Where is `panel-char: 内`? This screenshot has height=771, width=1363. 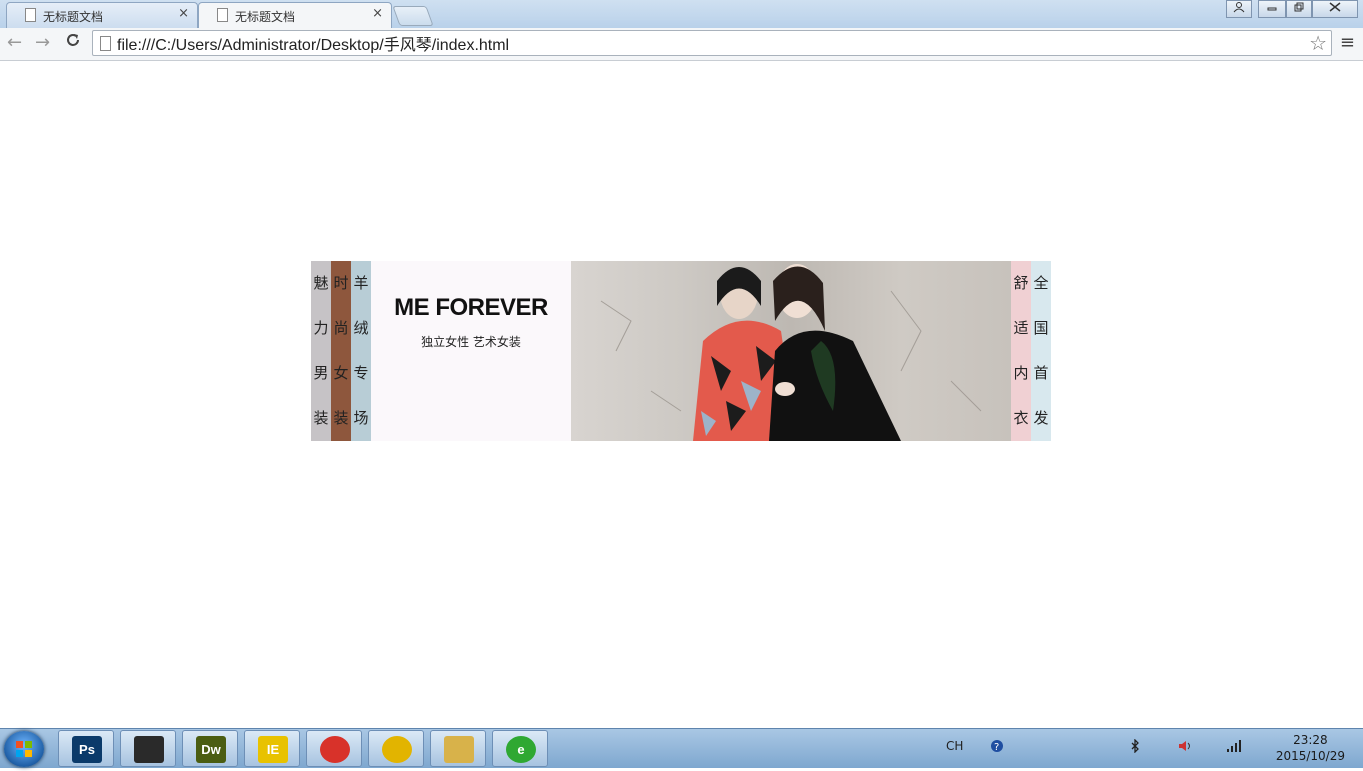
panel-char: 内 is located at coordinates (1021, 373).